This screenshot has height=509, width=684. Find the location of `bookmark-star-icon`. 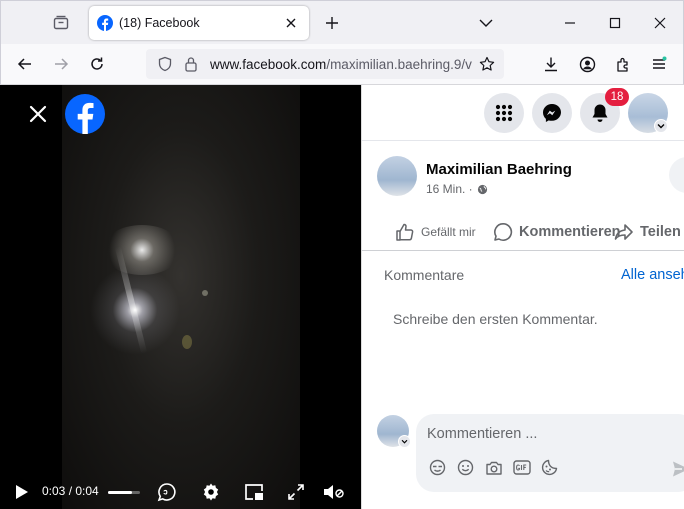

bookmark-star-icon is located at coordinates (487, 64).